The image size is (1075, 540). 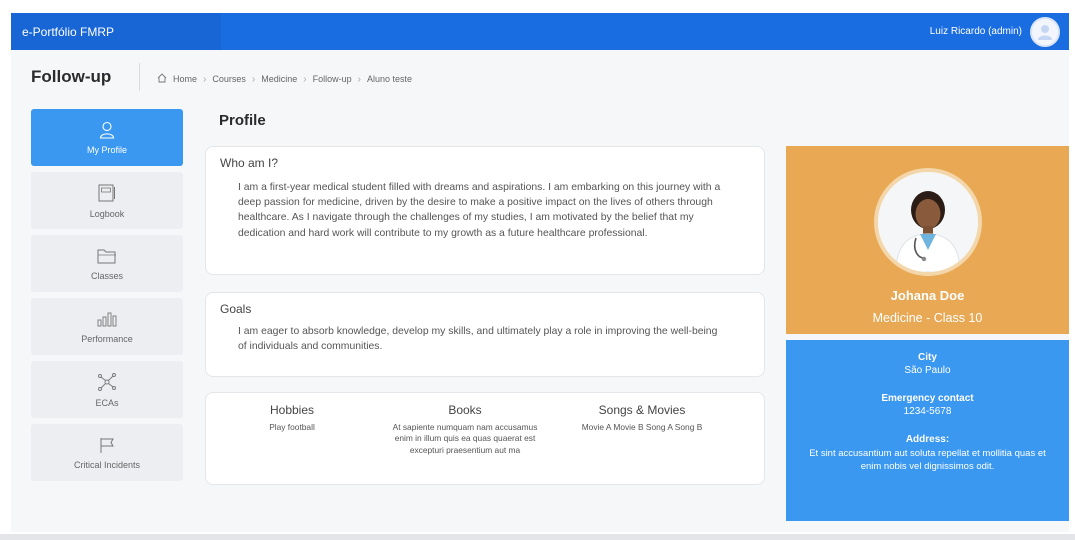 I want to click on home-icon, so click(x=162, y=79).